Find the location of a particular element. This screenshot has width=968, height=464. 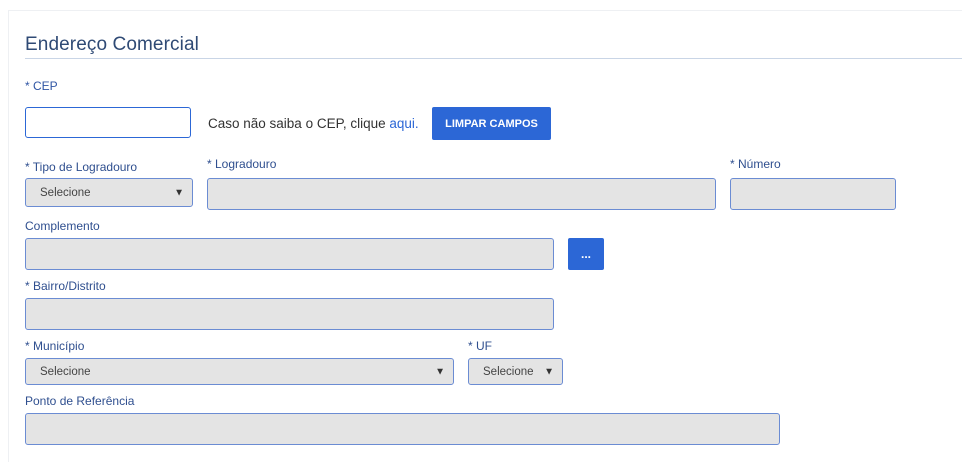

street-type-label: * Tipo de Logradouro is located at coordinates (81, 167).